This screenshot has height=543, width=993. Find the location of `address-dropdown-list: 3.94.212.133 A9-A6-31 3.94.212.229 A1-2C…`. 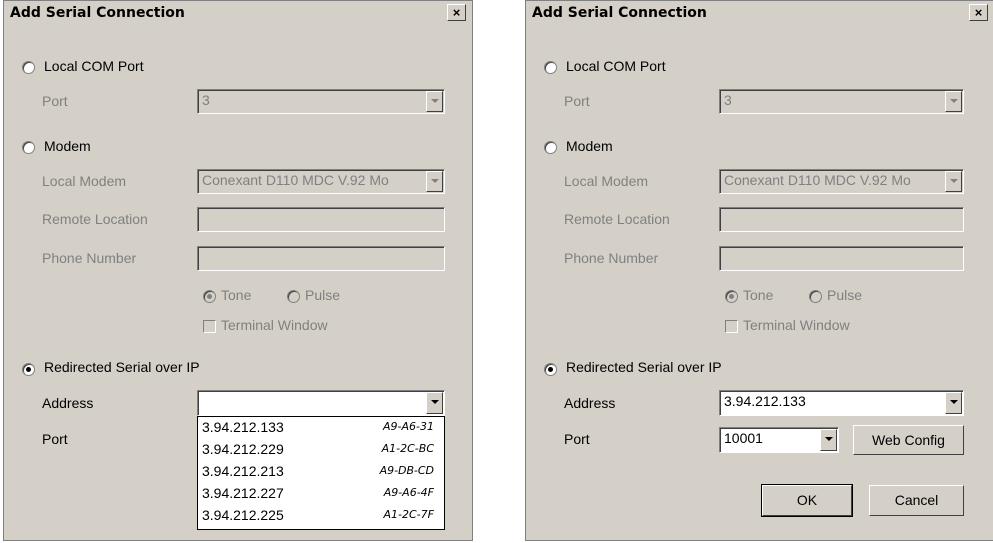

address-dropdown-list: 3.94.212.133 A9-A6-31 3.94.212.229 A1-2C… is located at coordinates (321, 473).